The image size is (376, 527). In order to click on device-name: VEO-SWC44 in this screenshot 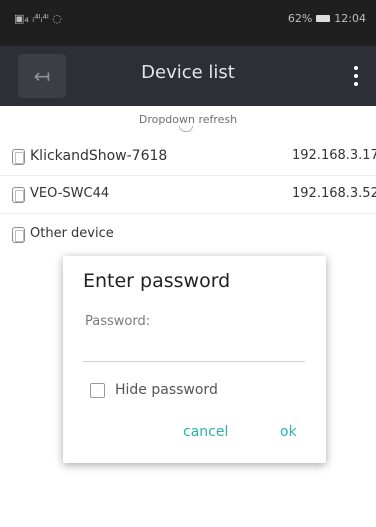, I will do `click(70, 193)`.